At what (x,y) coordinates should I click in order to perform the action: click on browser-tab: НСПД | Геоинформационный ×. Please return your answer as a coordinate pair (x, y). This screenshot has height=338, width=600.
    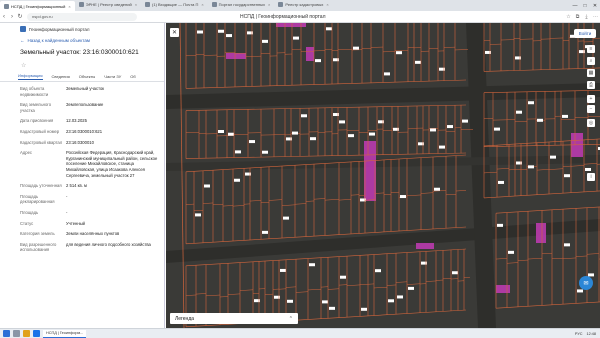
    Looking at the image, I should click on (37, 6).